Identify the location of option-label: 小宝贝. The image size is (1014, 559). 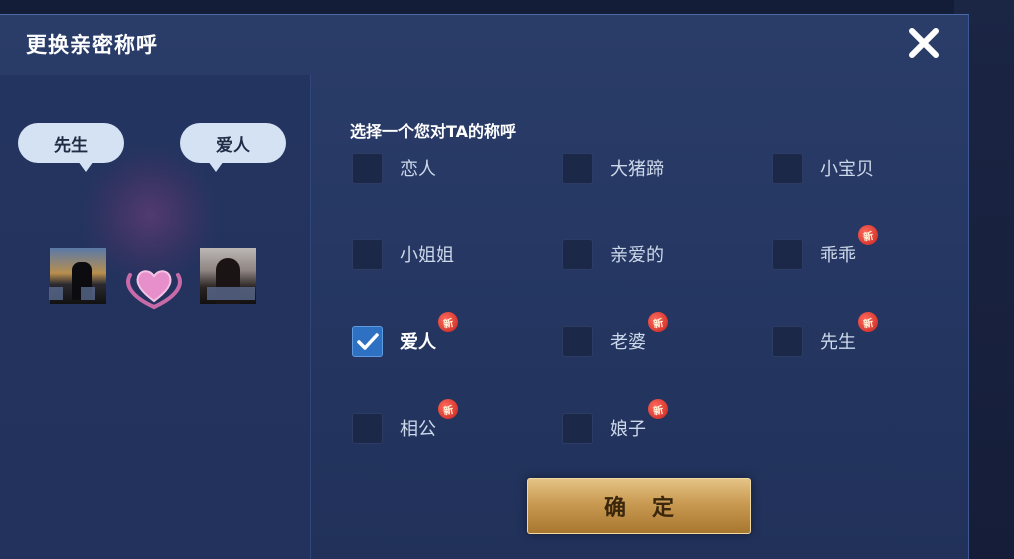
(847, 169).